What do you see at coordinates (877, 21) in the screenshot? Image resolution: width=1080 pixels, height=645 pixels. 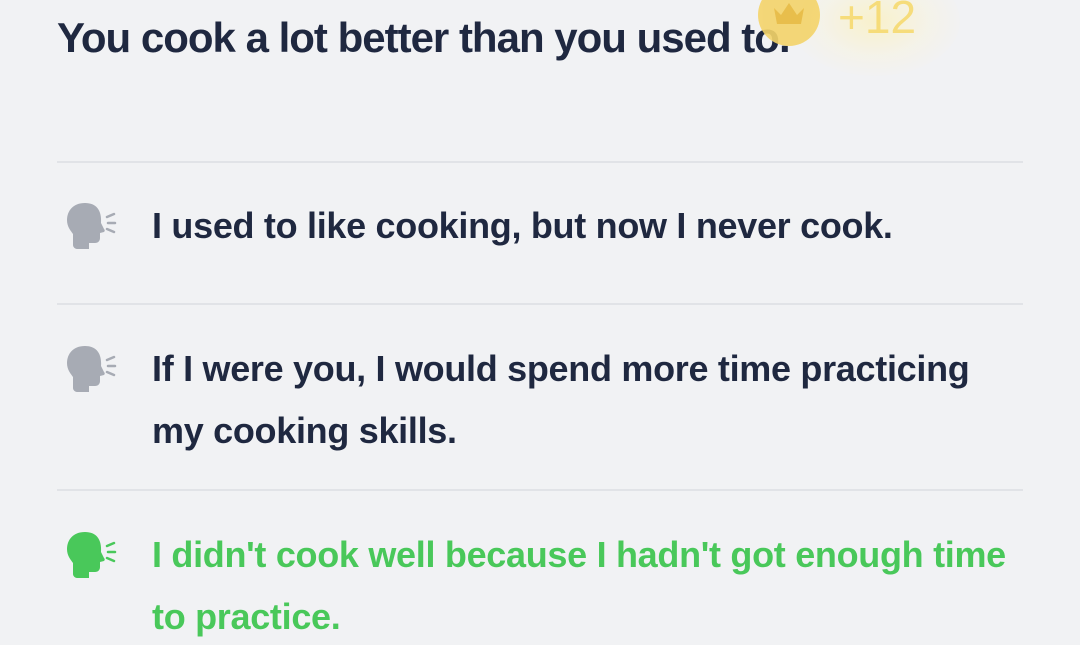 I see `reward-value: +12` at bounding box center [877, 21].